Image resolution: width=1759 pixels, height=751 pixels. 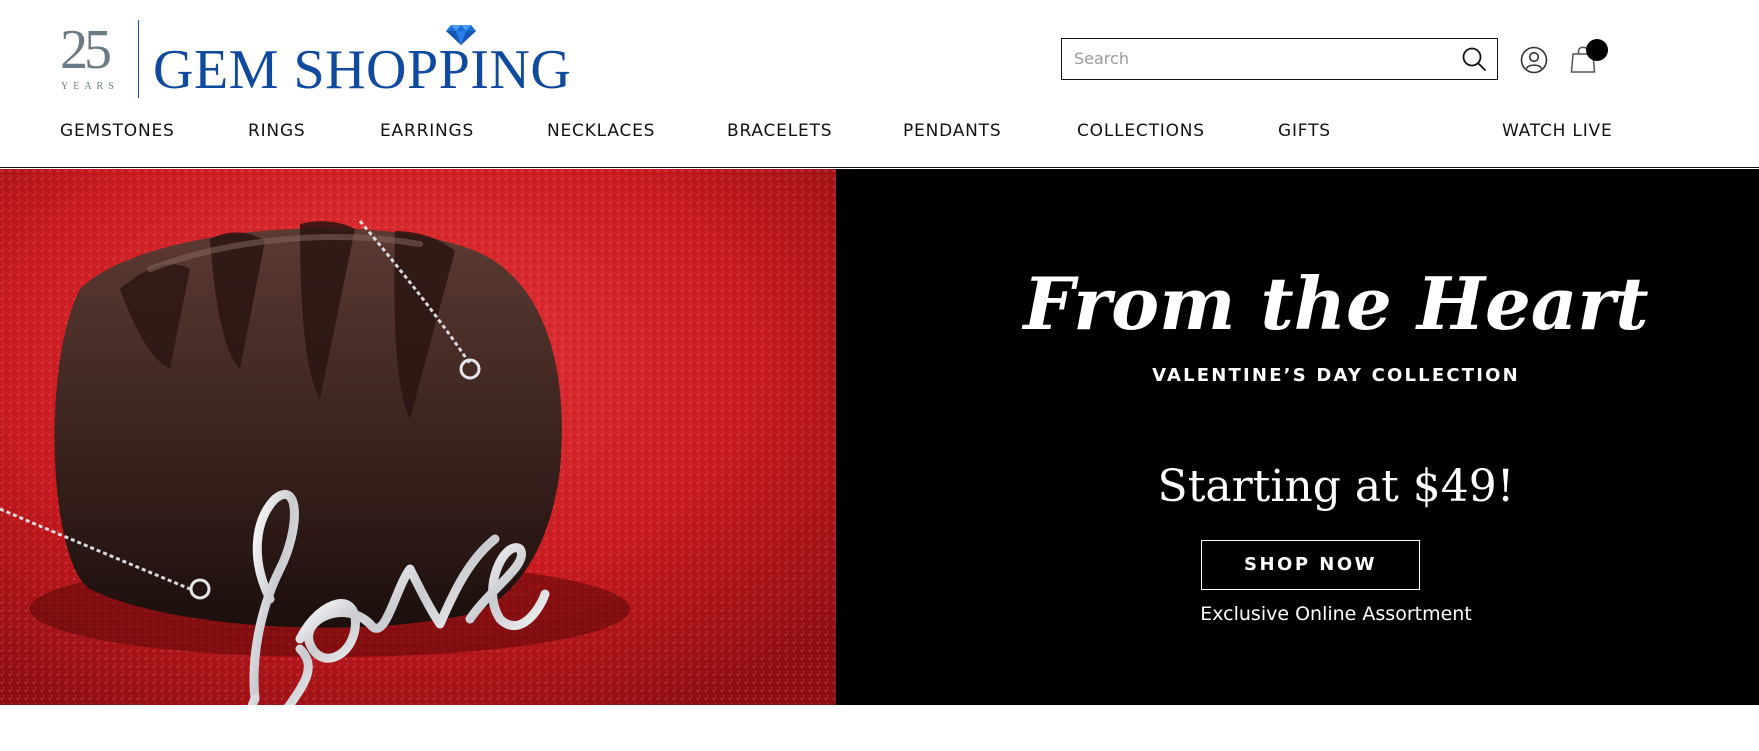 What do you see at coordinates (1534, 60) in the screenshot?
I see `user-account-icon` at bounding box center [1534, 60].